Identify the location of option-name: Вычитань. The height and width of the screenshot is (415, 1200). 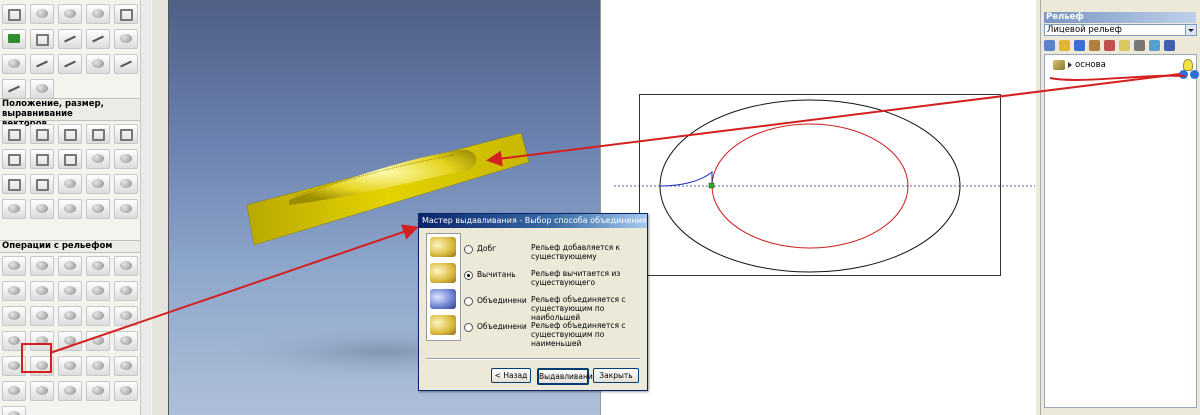
(496, 274).